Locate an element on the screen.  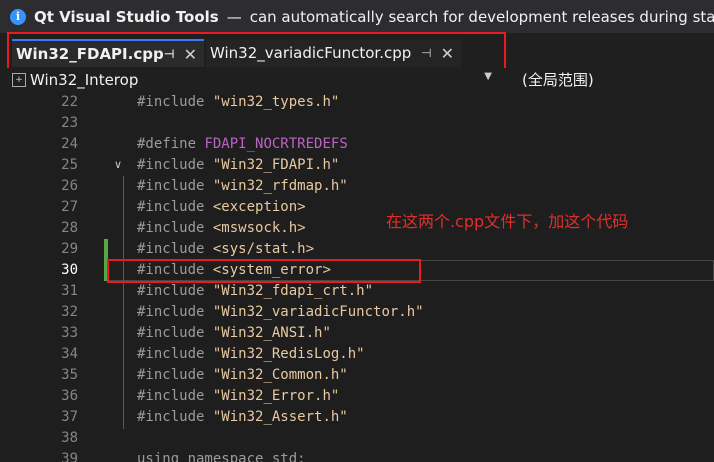
code-line: 22 #include "win32_types.h" is located at coordinates (357, 102).